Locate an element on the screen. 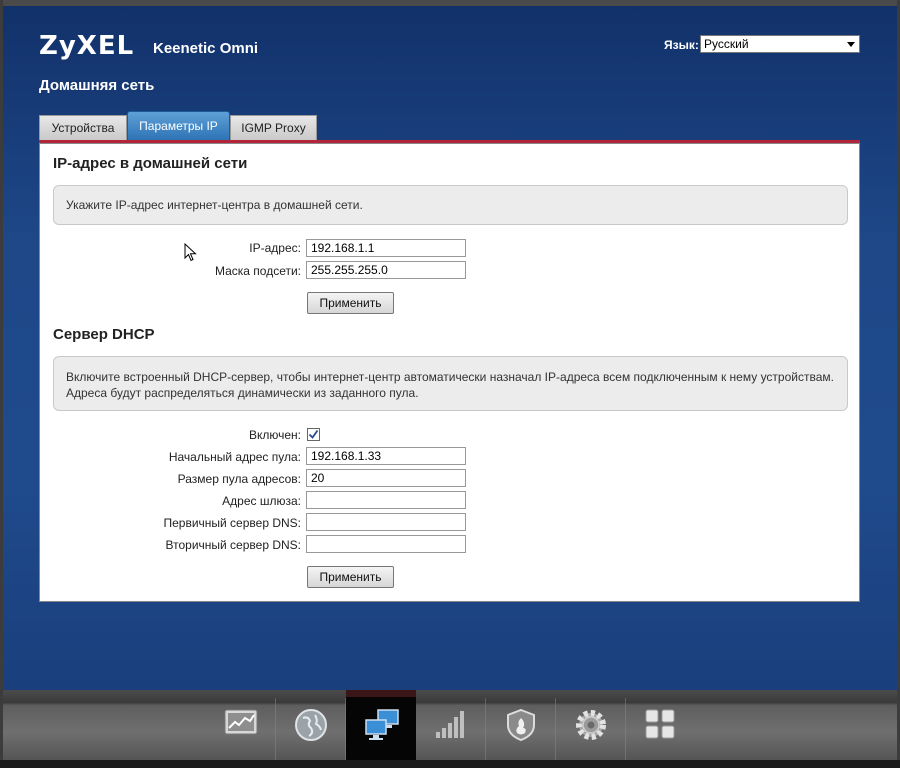  pool-start-label: Начальный адрес пула: is located at coordinates (234, 457).